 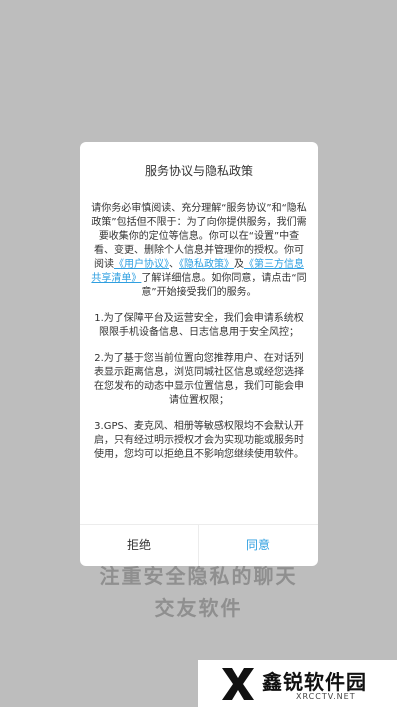 I want to click on watermark-name: 鑫锐软件园, so click(x=314, y=682).